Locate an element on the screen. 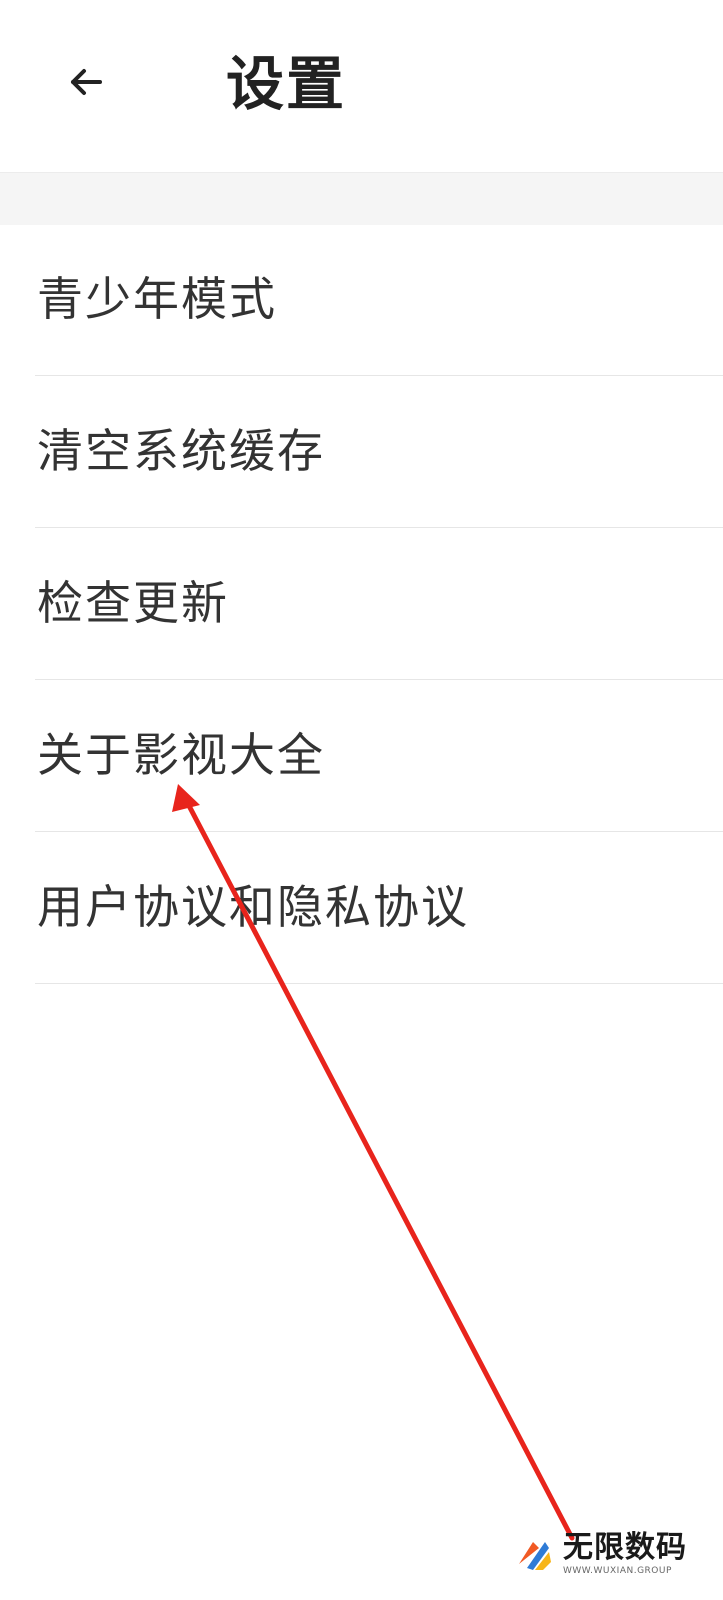  divider is located at coordinates (379, 983).